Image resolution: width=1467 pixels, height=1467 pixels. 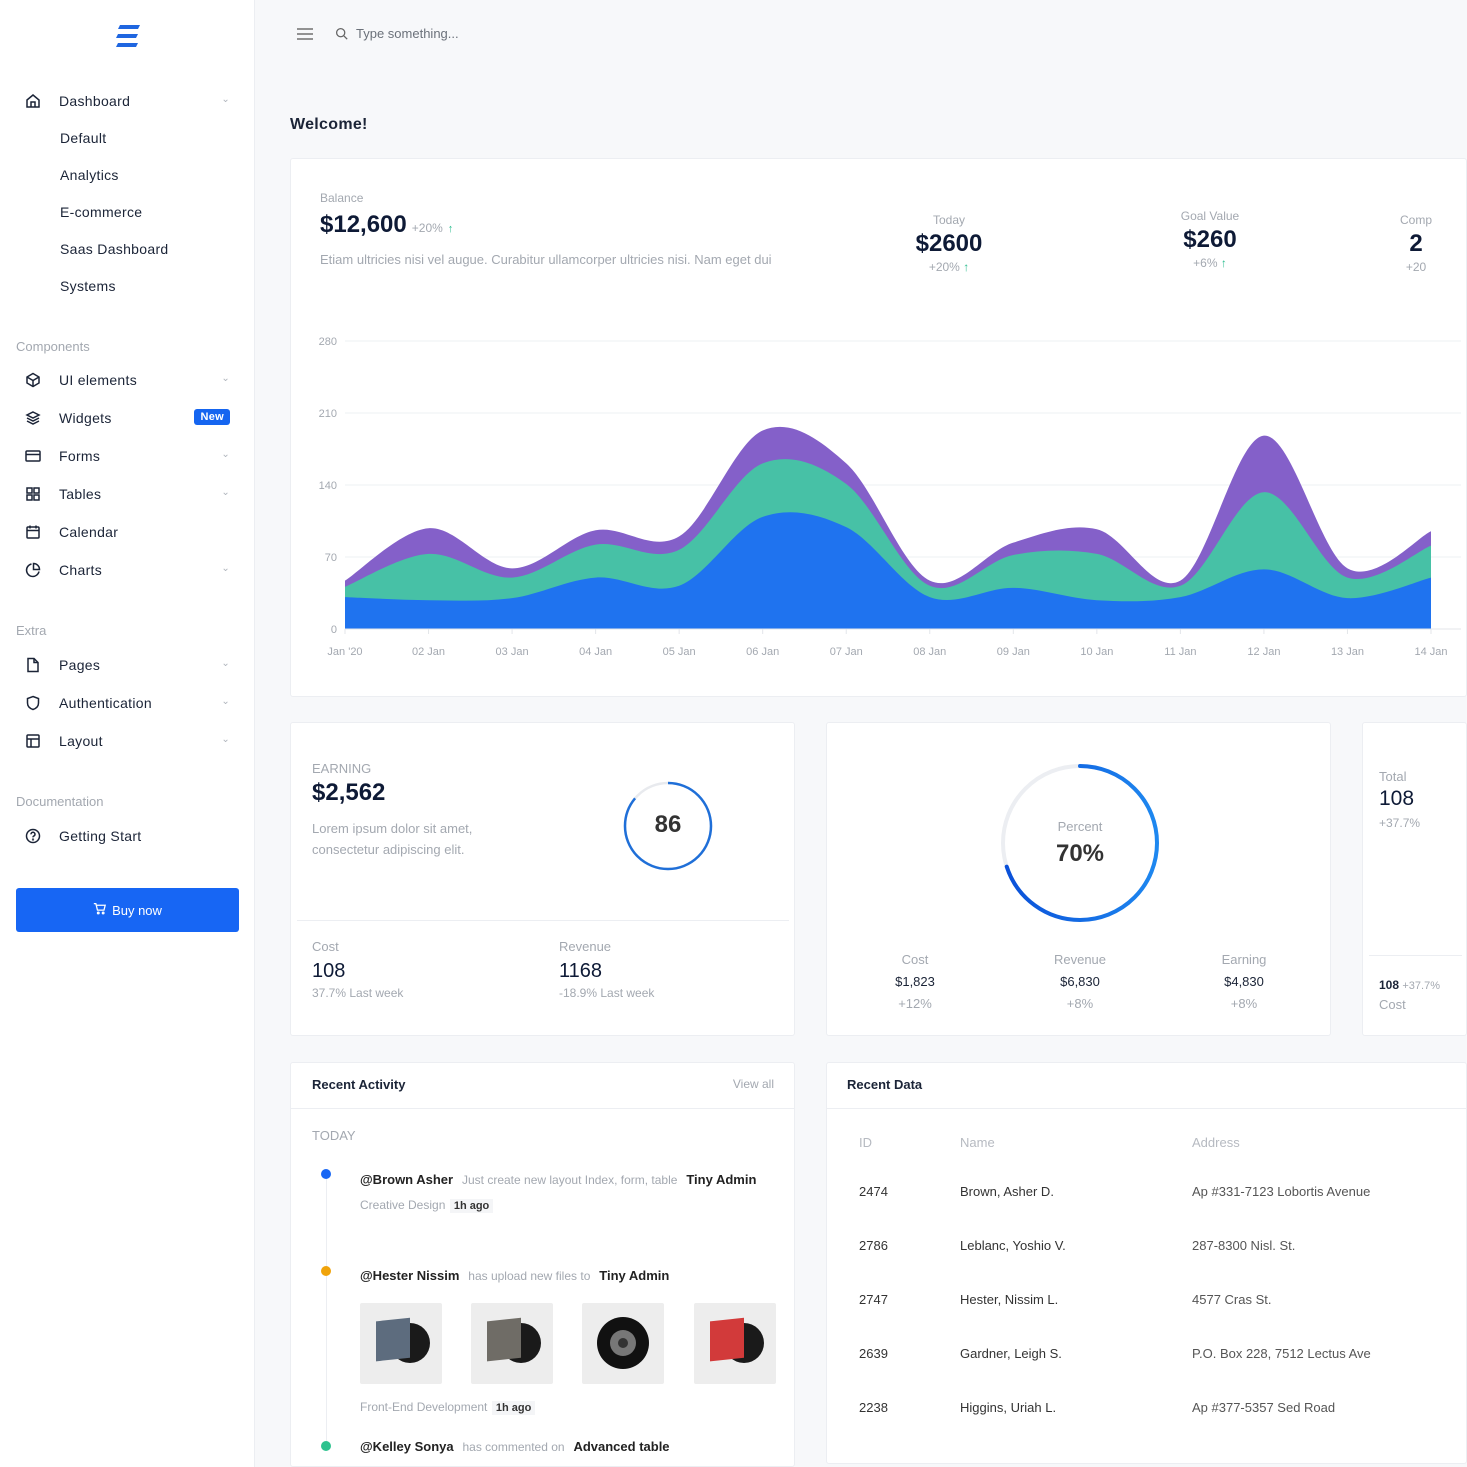 I want to click on section-title-extra: Extra, so click(x=31, y=630).